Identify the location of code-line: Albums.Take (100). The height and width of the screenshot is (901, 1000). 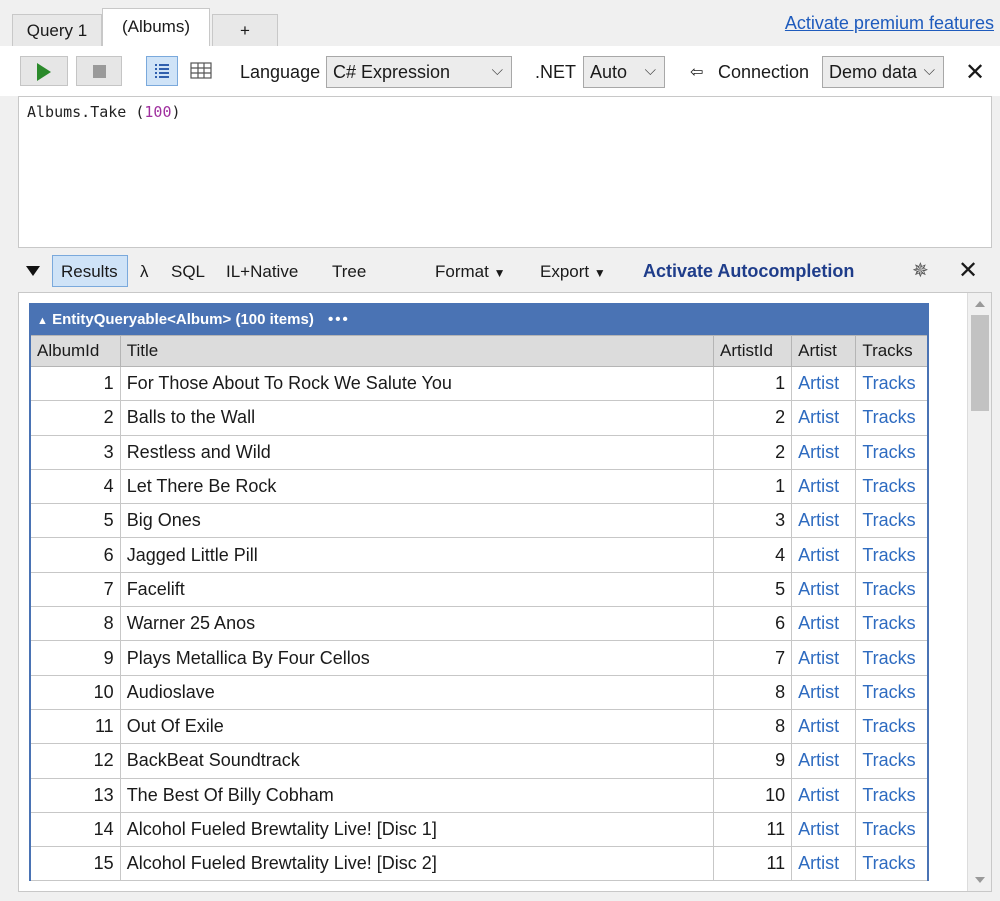
(104, 112).